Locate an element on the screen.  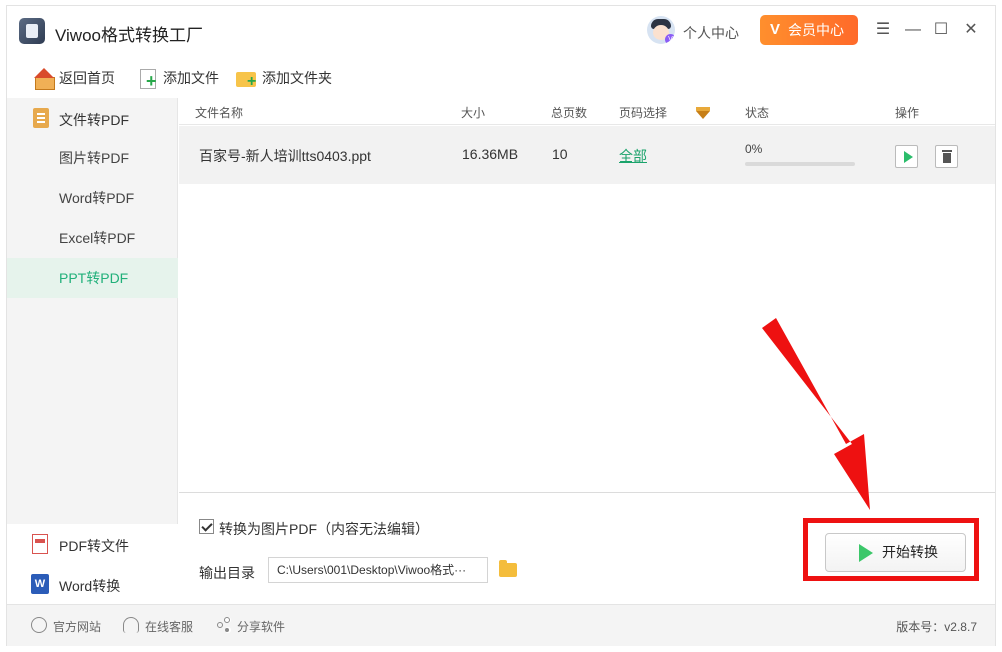
sidebar-item-image-to-pdf: 图片转PDF is located at coordinates (92, 158).